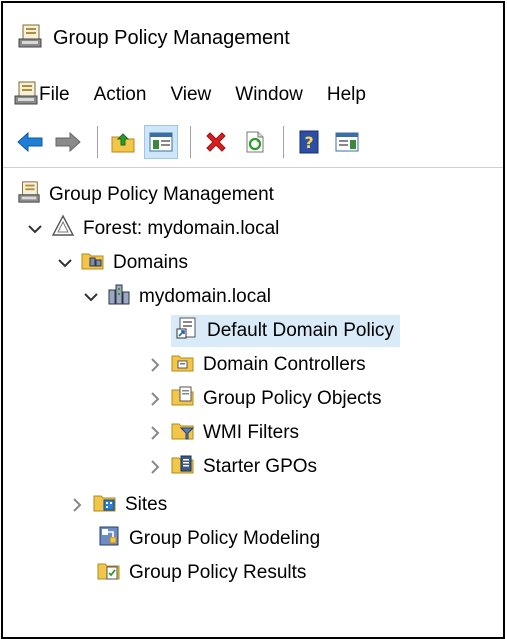  Describe the element at coordinates (54, 95) in the screenshot. I see `menu-file: File` at that location.